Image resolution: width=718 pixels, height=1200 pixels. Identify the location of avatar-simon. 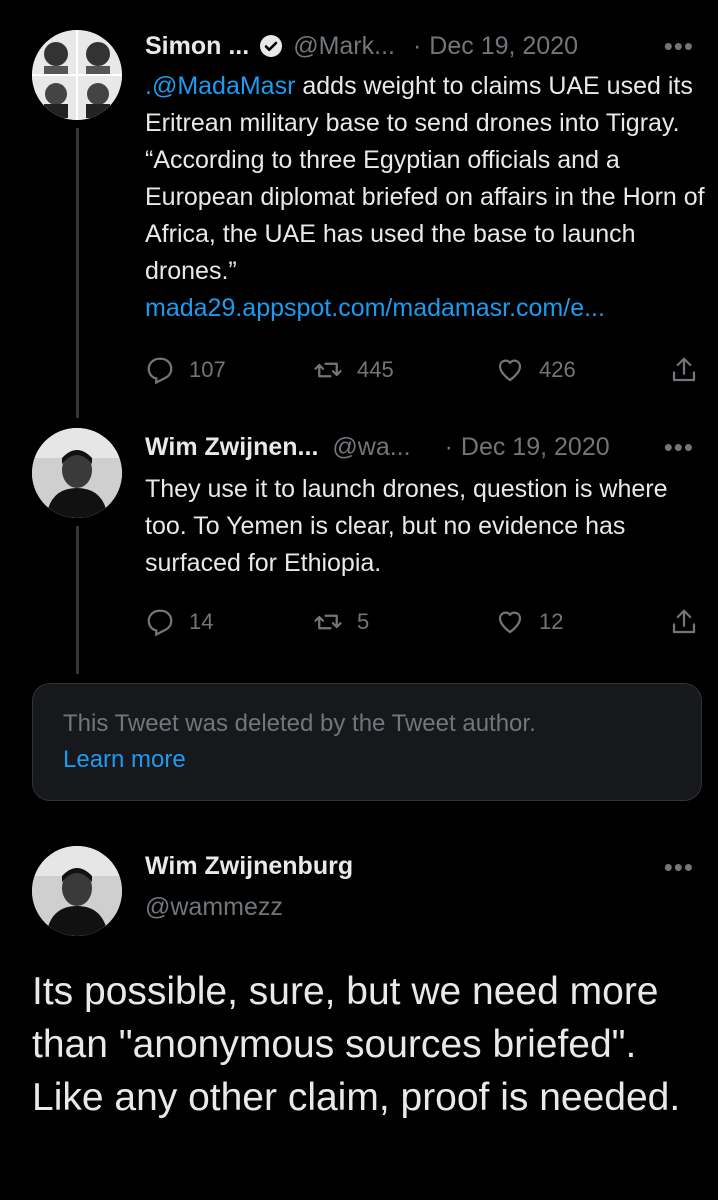
(77, 75).